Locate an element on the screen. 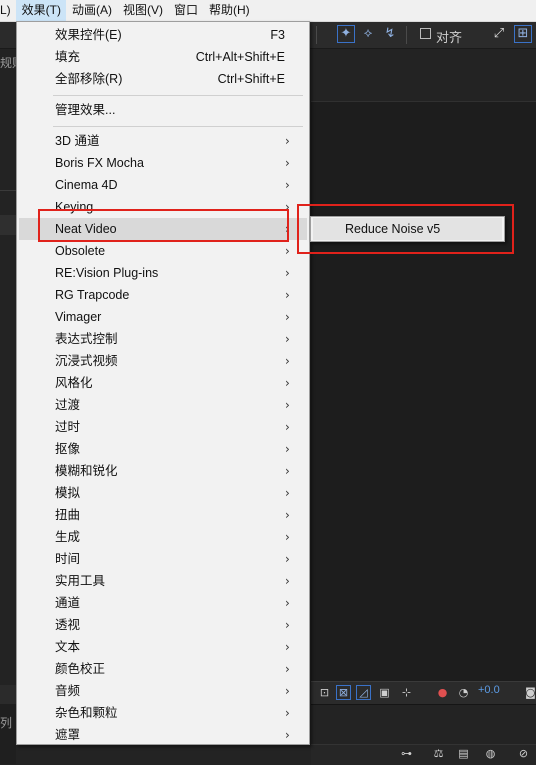  menu-item-category-category-13: 过时 › is located at coordinates (163, 427).